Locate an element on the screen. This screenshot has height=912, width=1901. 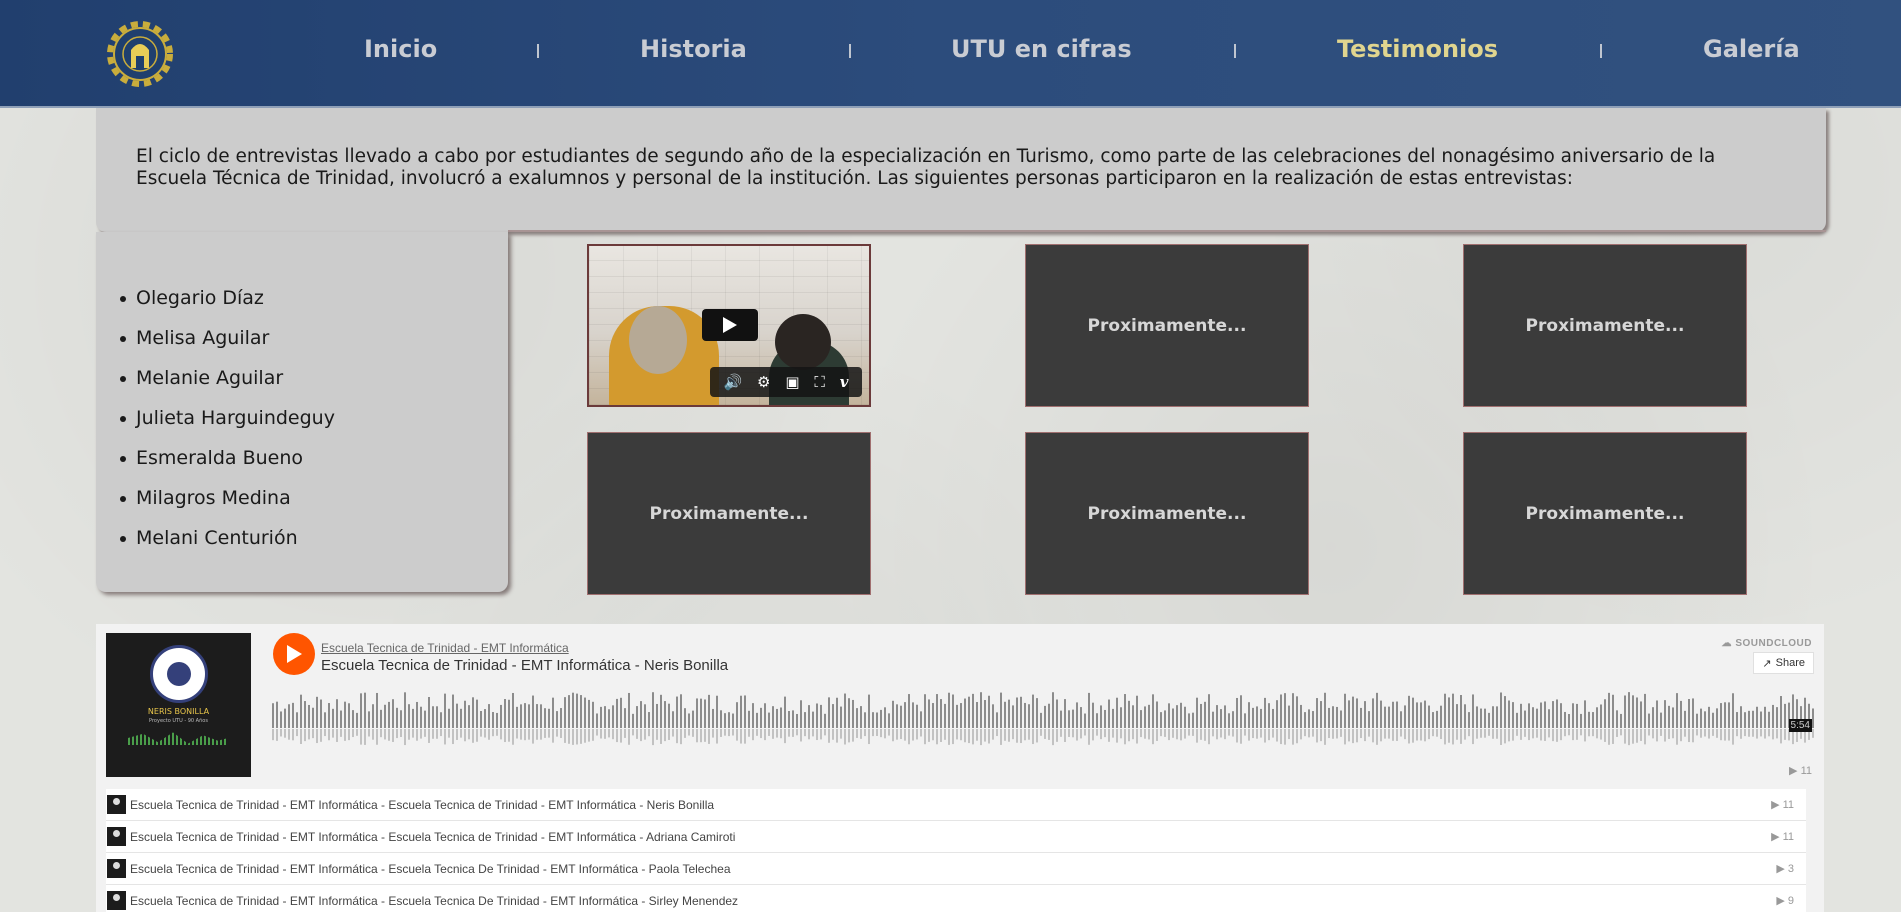
track-artwork: NERIS BONILLA Proyecto UTU - 90 Años is located at coordinates (178, 705).